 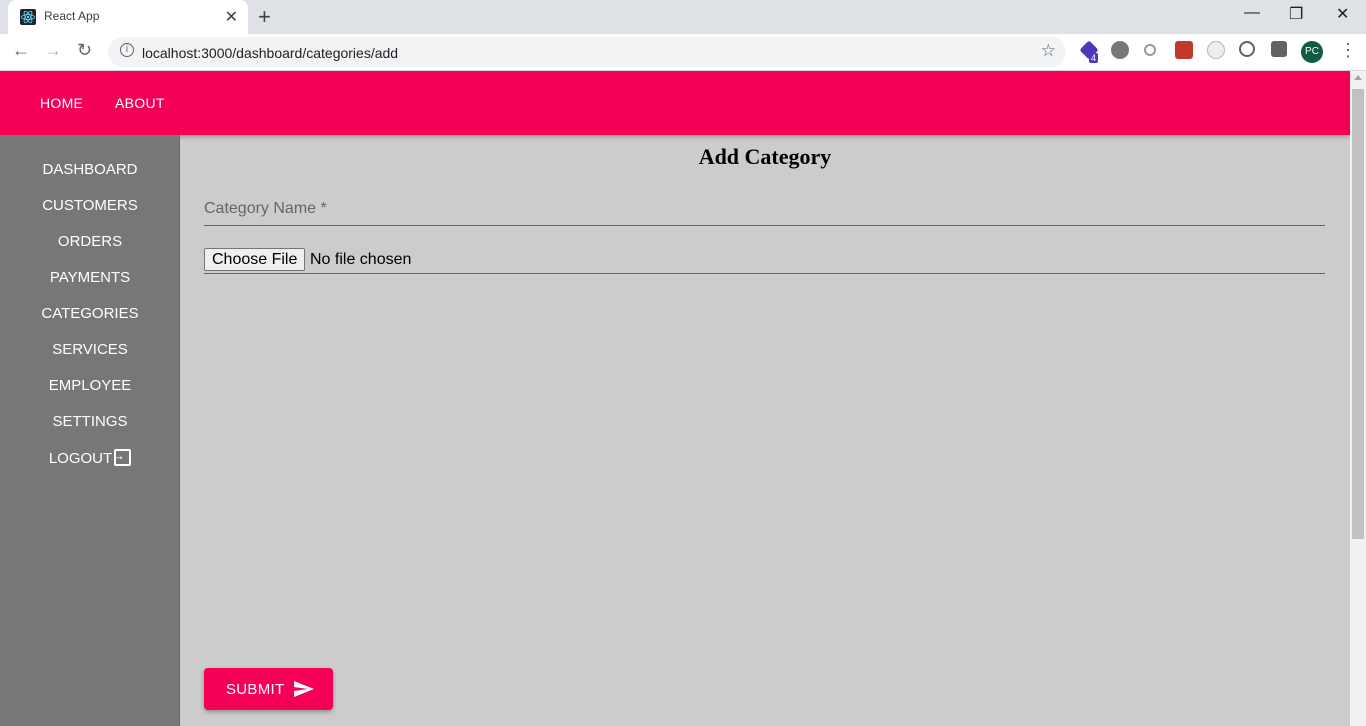 What do you see at coordinates (255, 689) in the screenshot?
I see `submit-label: SUBMIT` at bounding box center [255, 689].